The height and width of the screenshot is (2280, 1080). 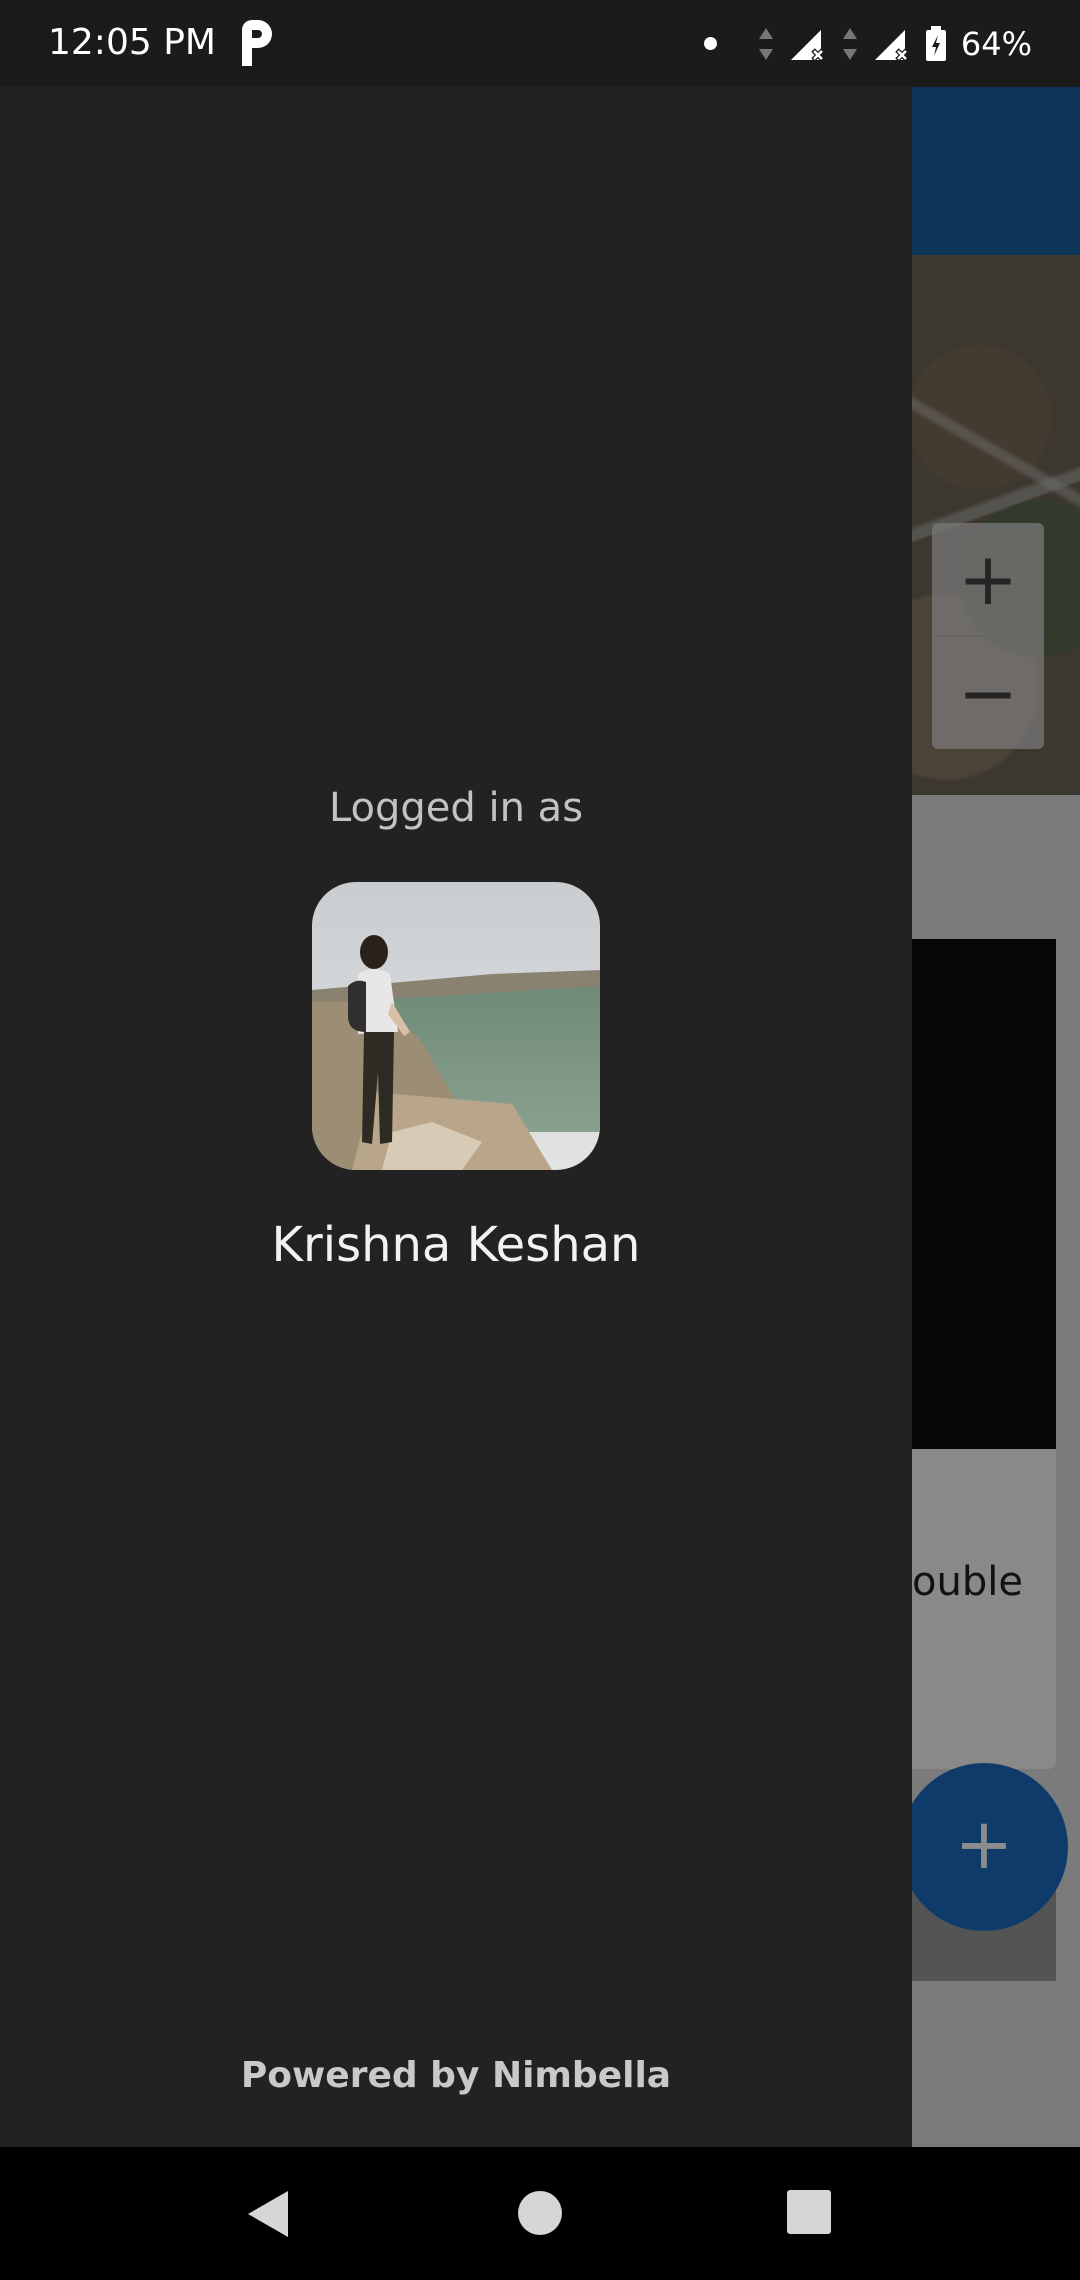 I want to click on status-bar: 12:05 PM 64%, so click(x=540, y=43).